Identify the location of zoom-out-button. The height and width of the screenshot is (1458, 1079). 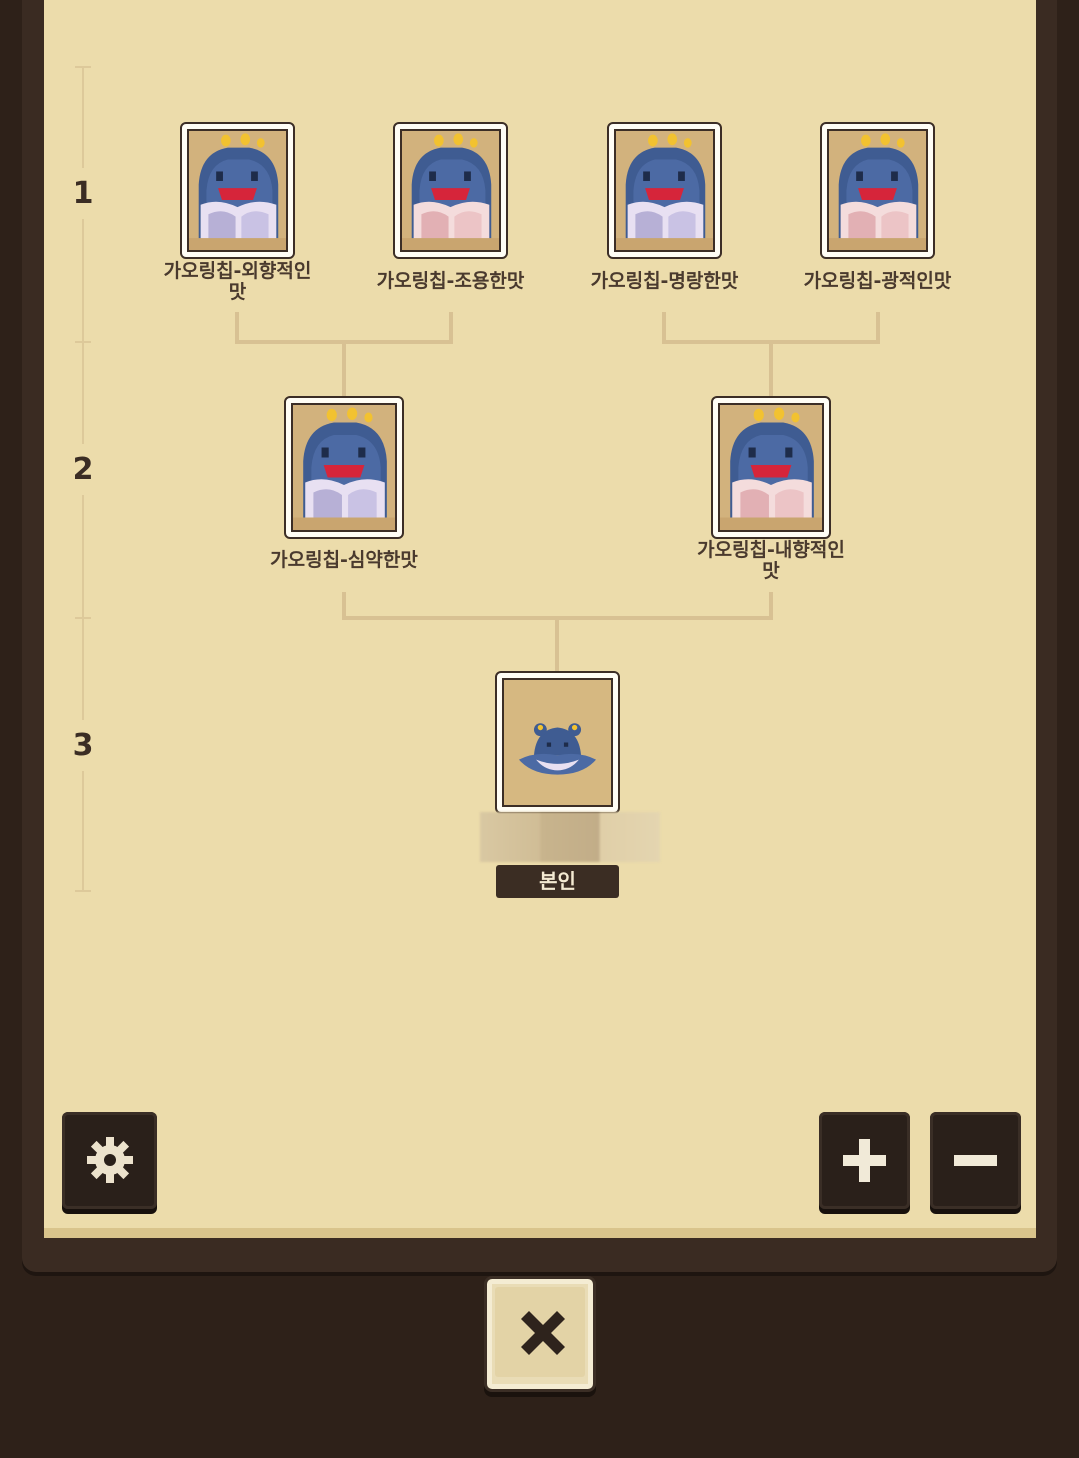
(975, 1160).